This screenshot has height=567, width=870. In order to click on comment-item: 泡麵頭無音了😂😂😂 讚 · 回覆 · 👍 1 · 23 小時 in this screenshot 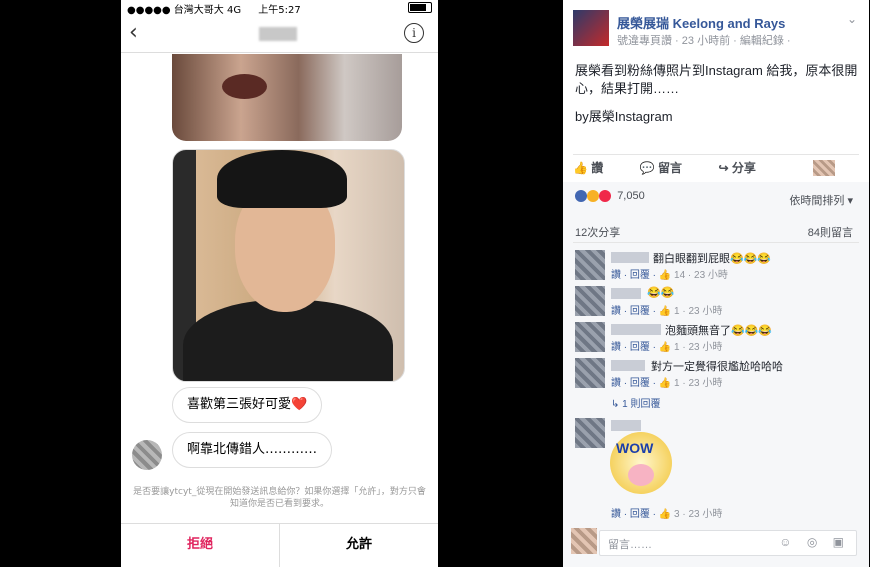, I will do `click(719, 339)`.